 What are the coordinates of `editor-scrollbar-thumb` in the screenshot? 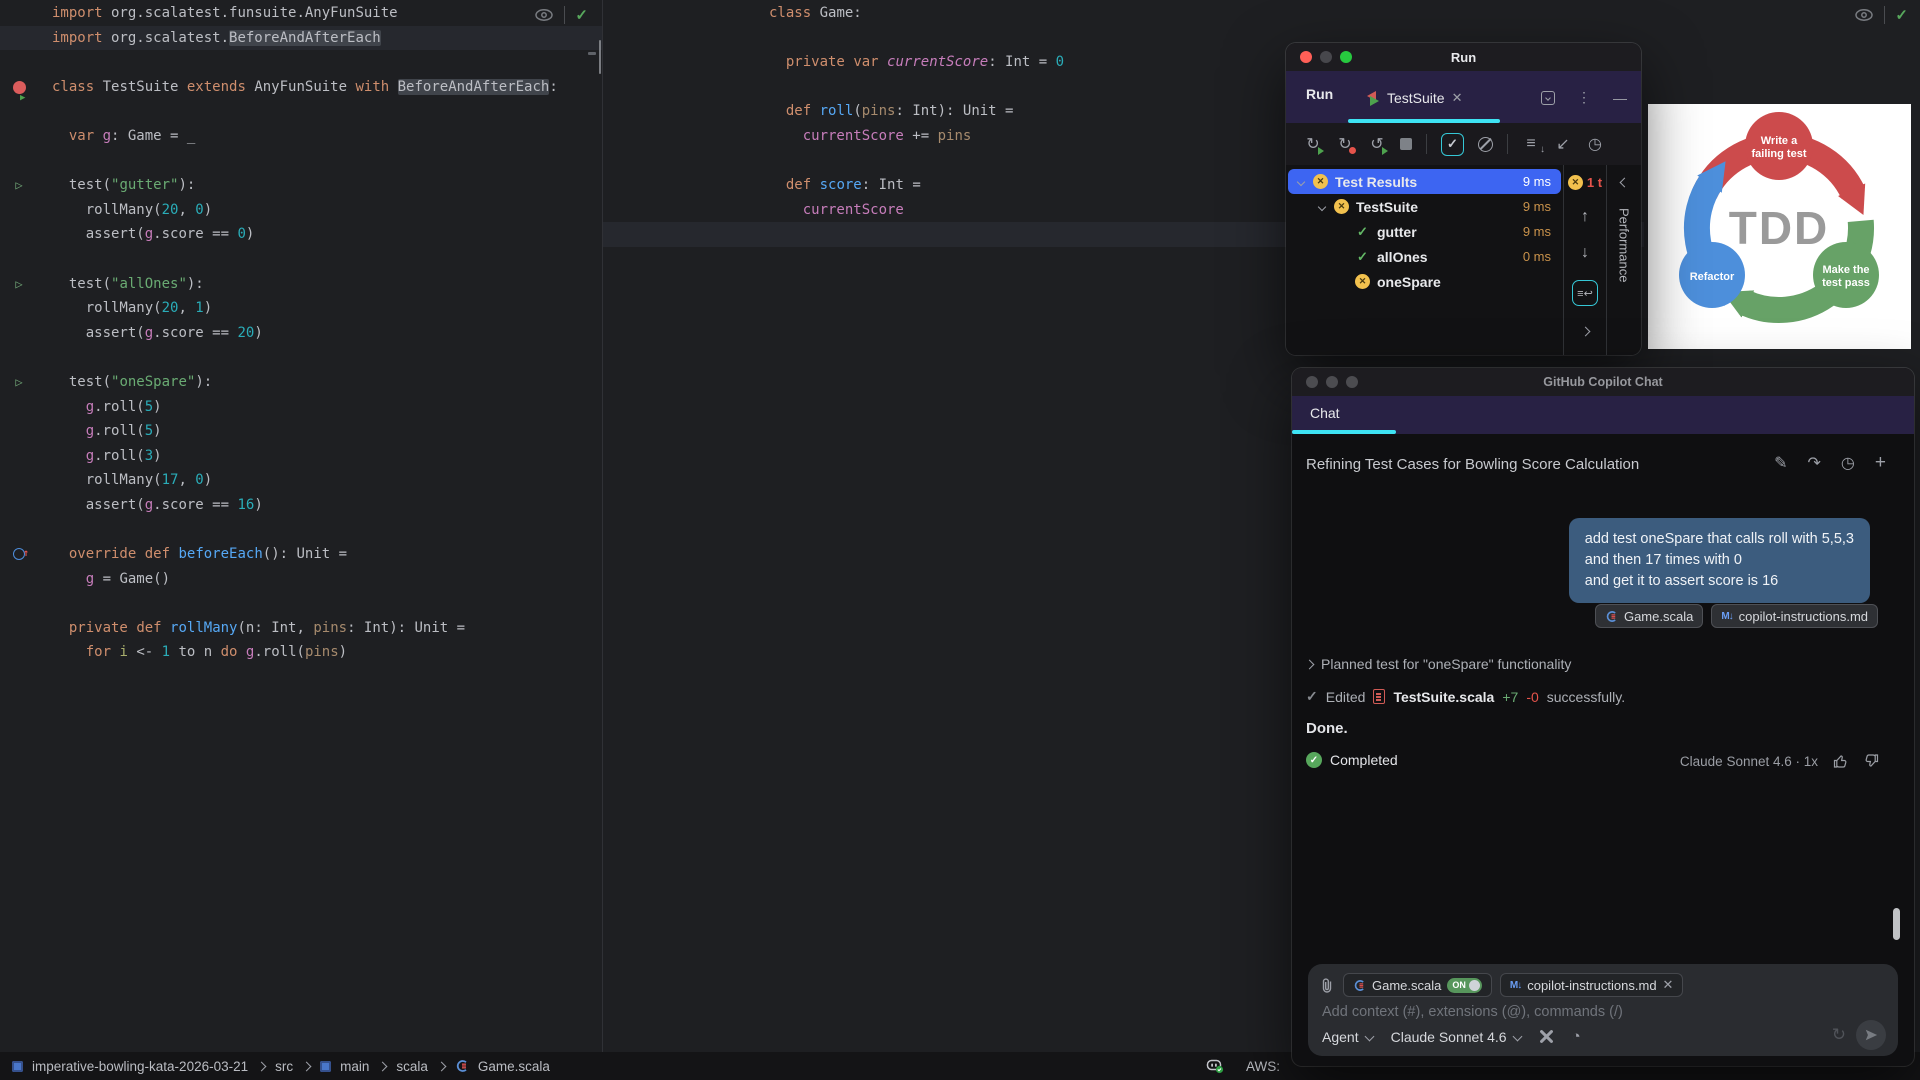 It's located at (600, 57).